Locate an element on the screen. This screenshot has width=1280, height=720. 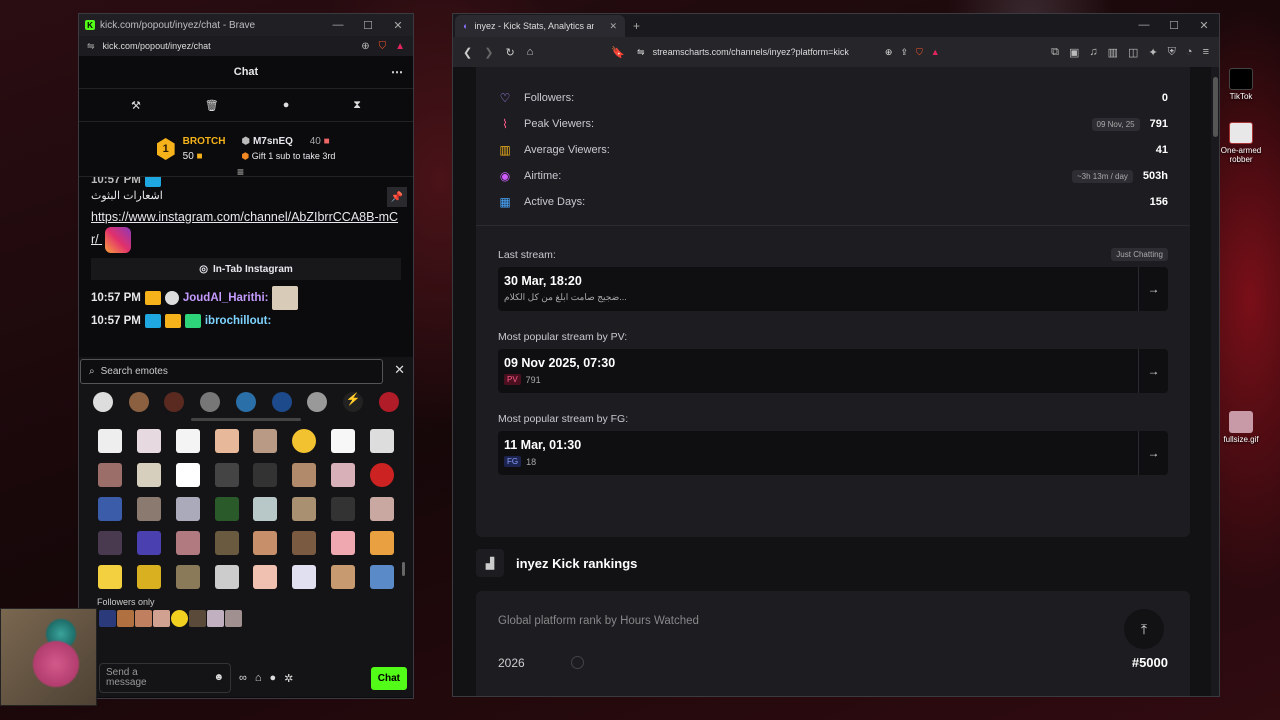
infinity-icon: ∞ is located at coordinates (243, 678).